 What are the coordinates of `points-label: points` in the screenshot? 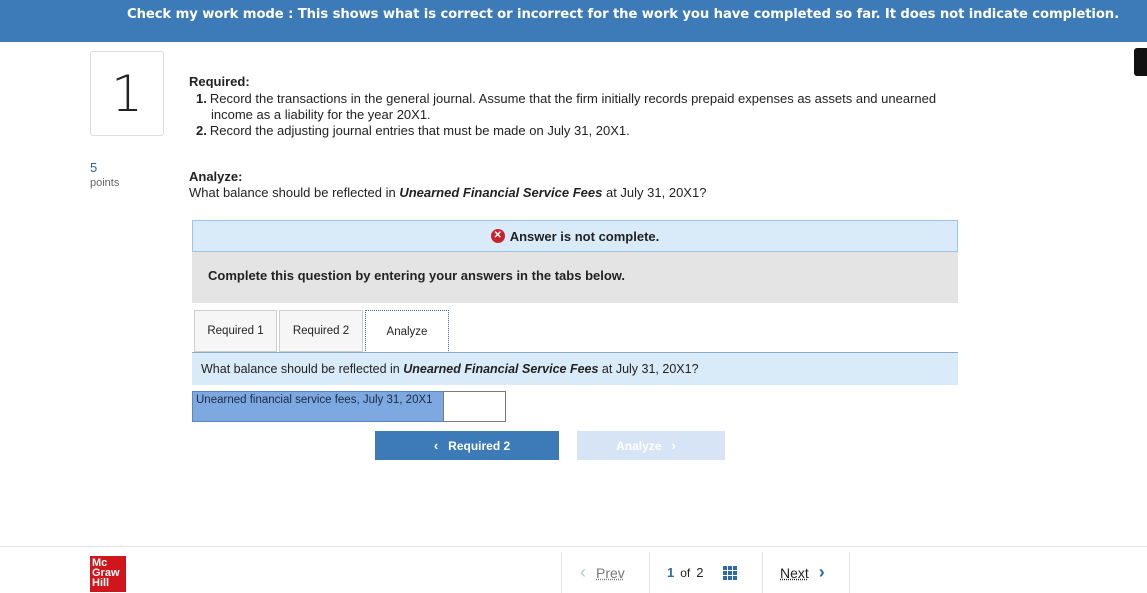 It's located at (105, 183).